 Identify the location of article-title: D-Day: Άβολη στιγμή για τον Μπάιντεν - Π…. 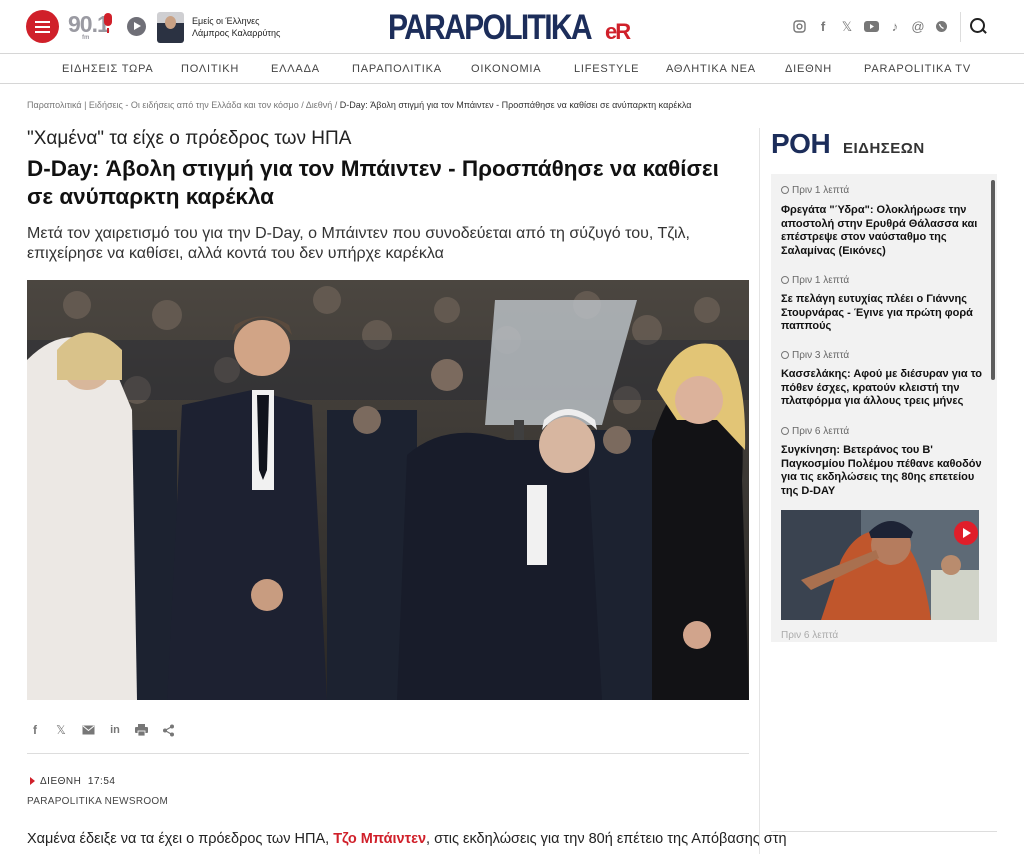
(373, 182).